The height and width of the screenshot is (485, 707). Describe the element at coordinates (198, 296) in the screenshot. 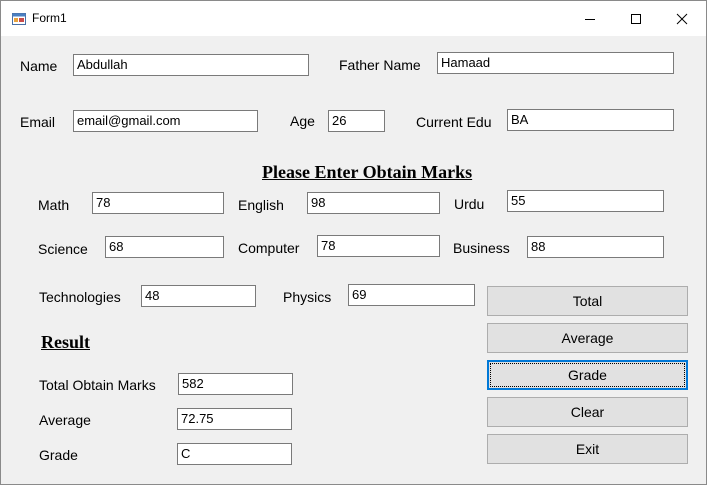

I see `technologies-field: 48` at that location.